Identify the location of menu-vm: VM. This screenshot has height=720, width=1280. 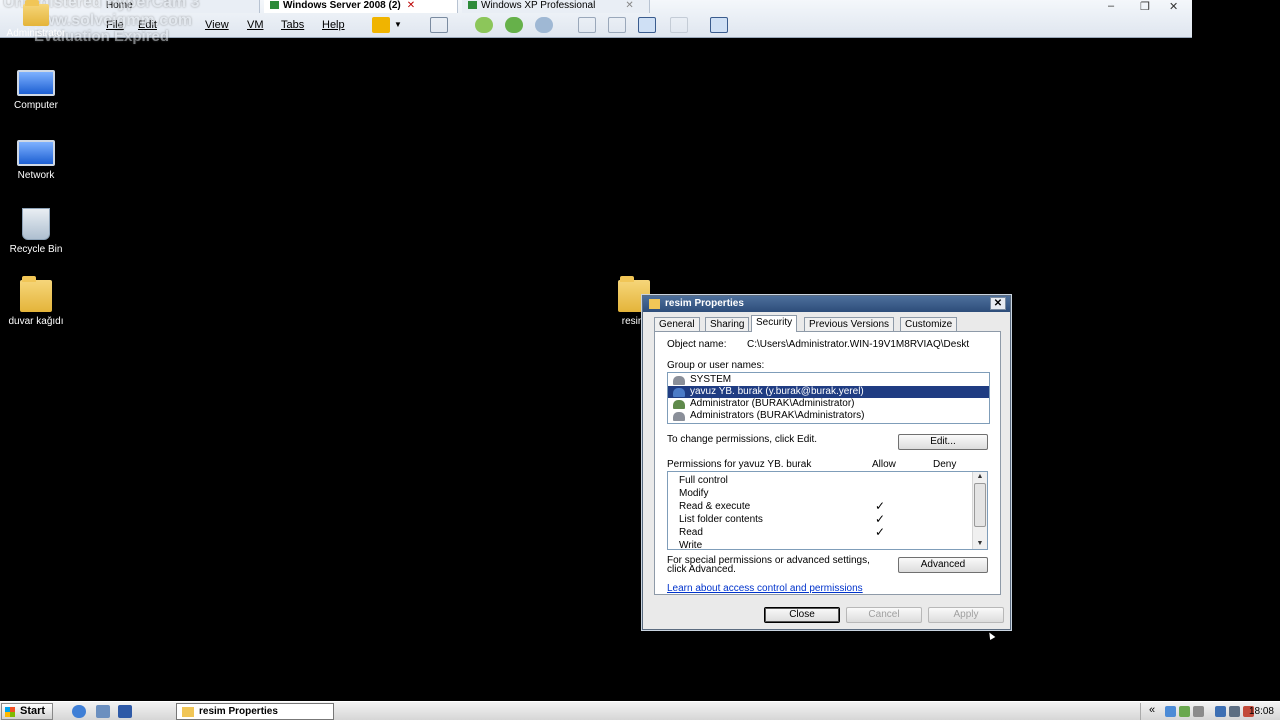
(255, 25).